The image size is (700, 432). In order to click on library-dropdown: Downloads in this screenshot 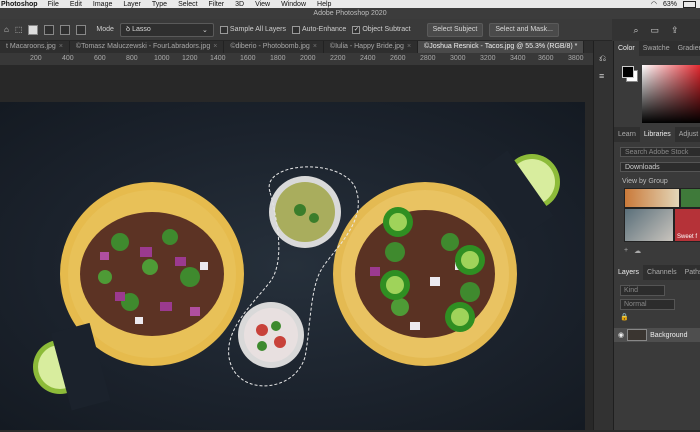, I will do `click(660, 167)`.